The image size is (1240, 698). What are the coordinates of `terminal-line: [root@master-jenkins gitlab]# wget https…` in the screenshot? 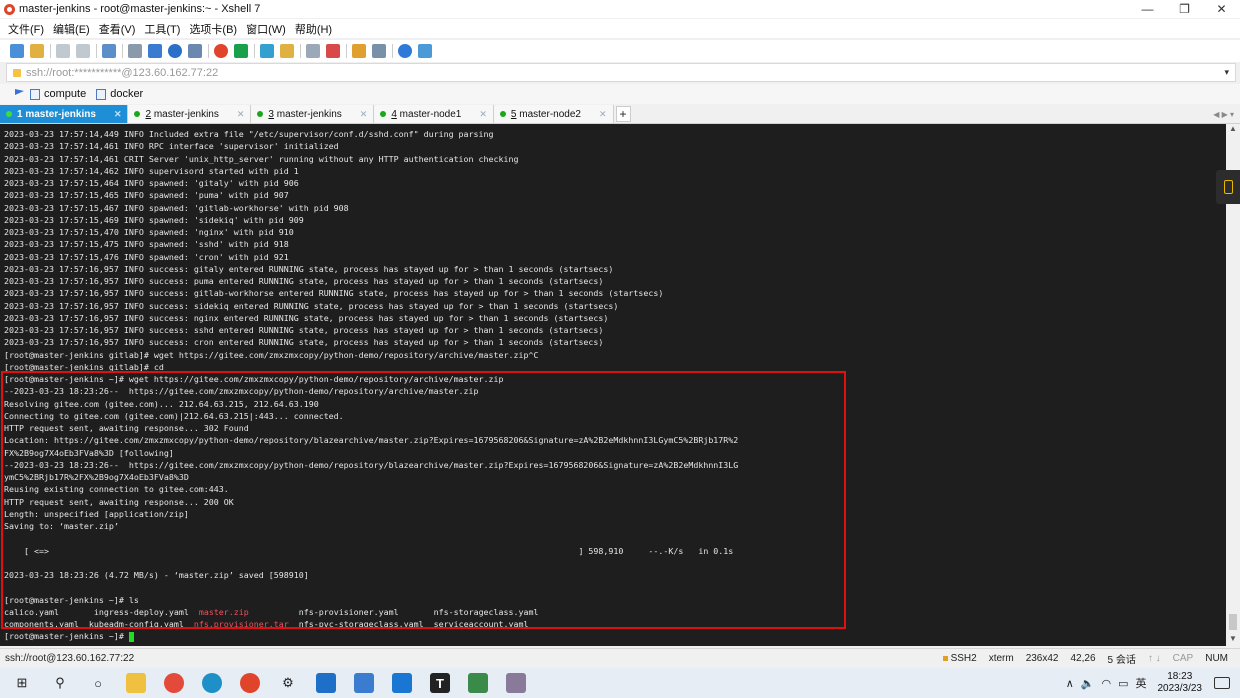 It's located at (271, 354).